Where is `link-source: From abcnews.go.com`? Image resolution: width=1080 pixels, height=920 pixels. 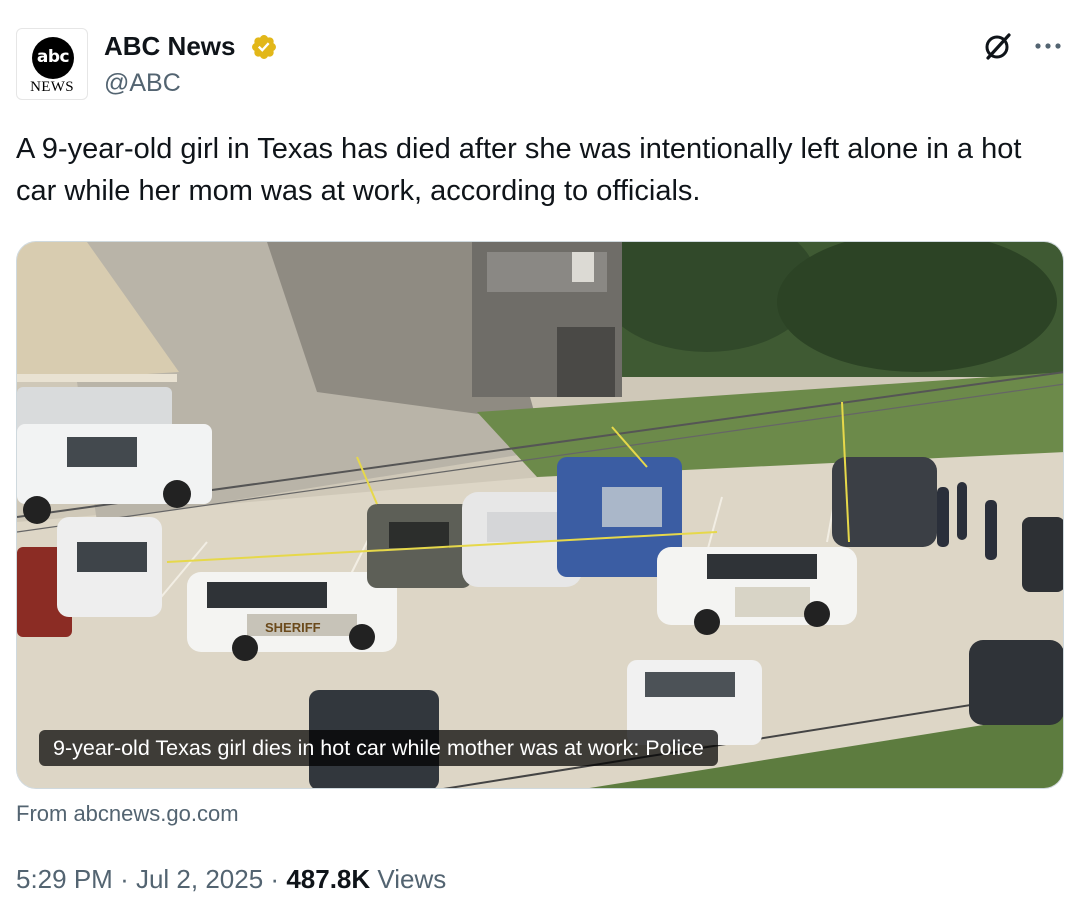
link-source: From abcnews.go.com is located at coordinates (127, 814).